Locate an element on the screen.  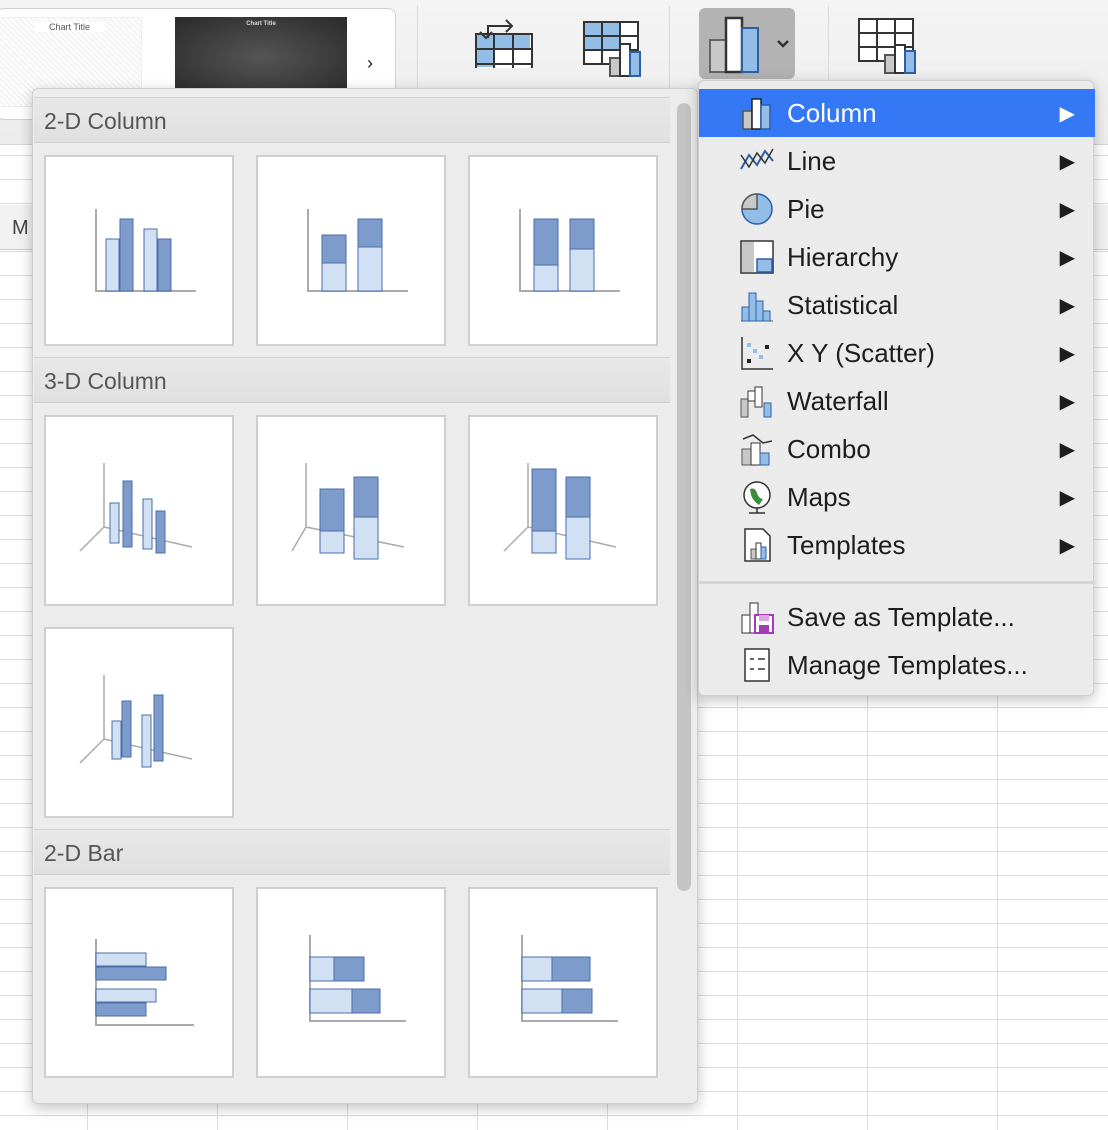
hierarchy-chart-icon is located at coordinates (757, 257).